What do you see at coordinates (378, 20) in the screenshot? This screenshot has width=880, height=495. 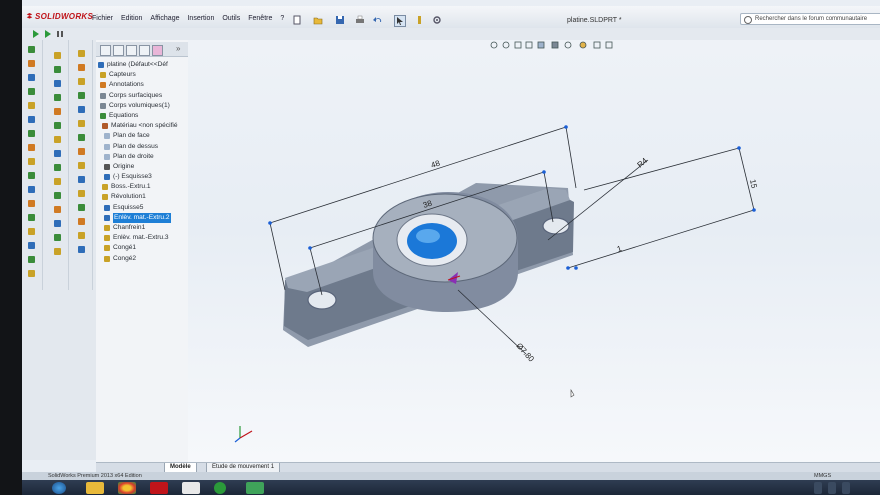 I see `undo-icon` at bounding box center [378, 20].